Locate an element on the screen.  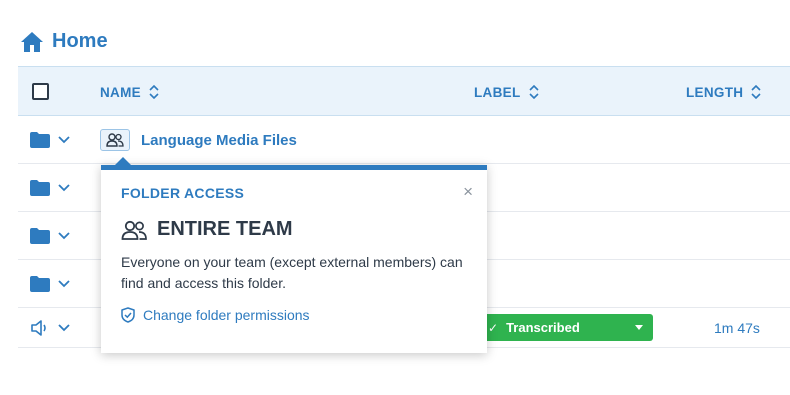
home-icon is located at coordinates (32, 41).